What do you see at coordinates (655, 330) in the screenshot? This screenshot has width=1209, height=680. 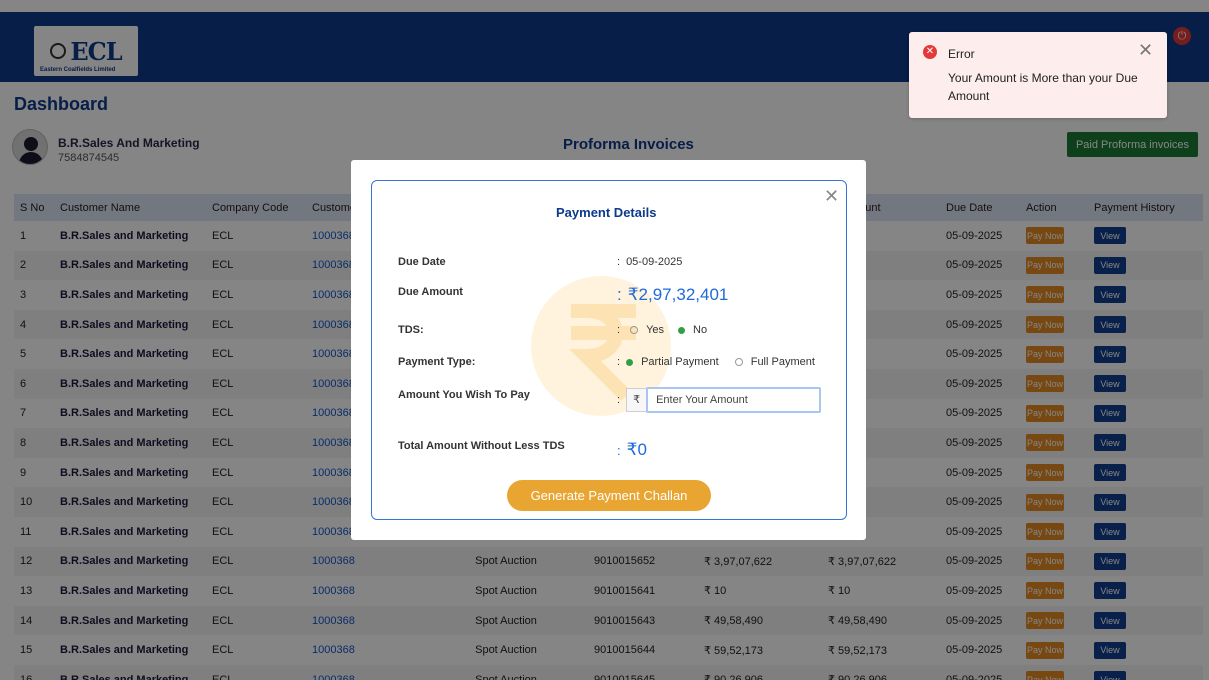 I see `tds-yes-label: Yes` at bounding box center [655, 330].